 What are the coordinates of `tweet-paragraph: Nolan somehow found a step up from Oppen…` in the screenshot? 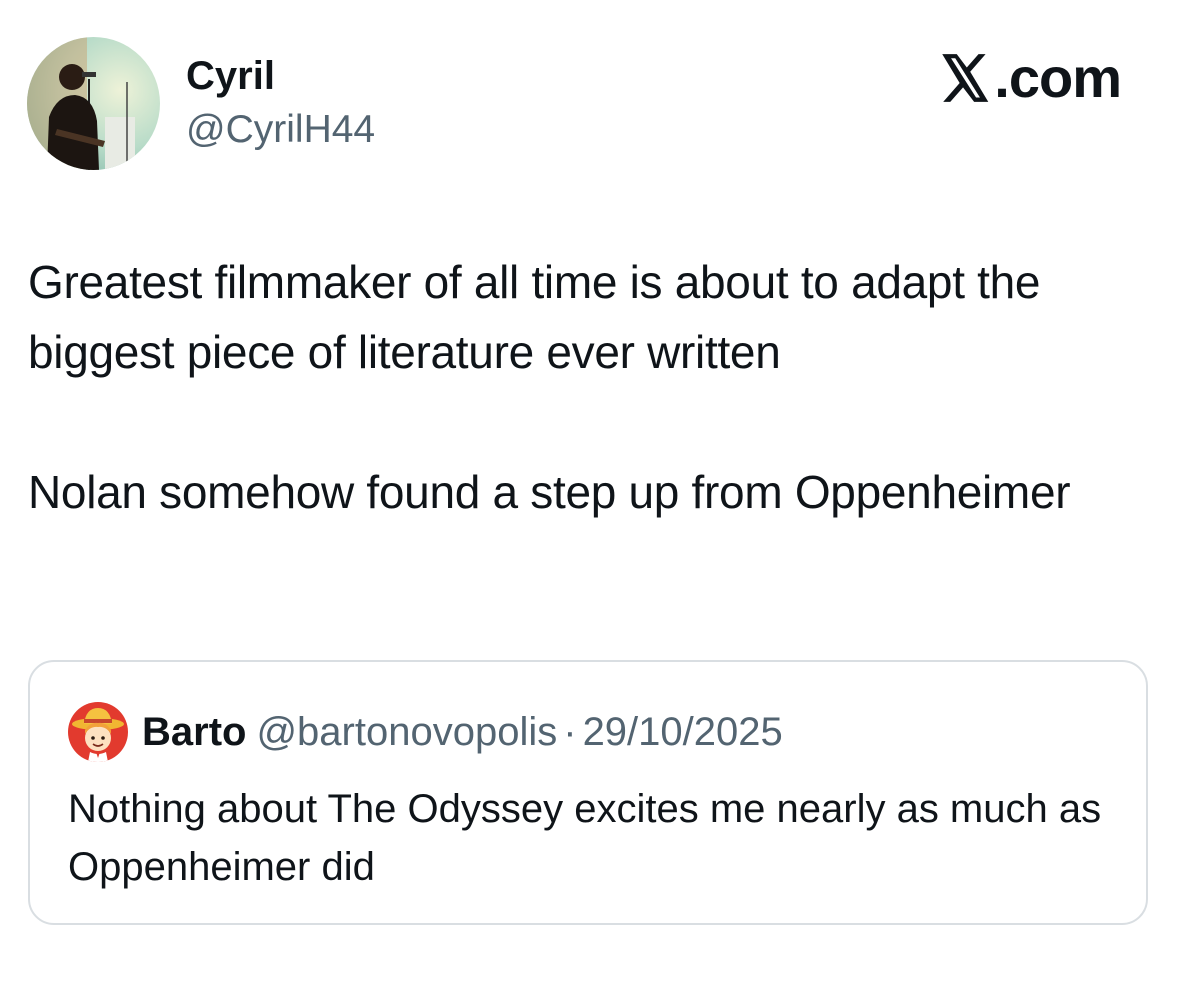 It's located at (549, 492).